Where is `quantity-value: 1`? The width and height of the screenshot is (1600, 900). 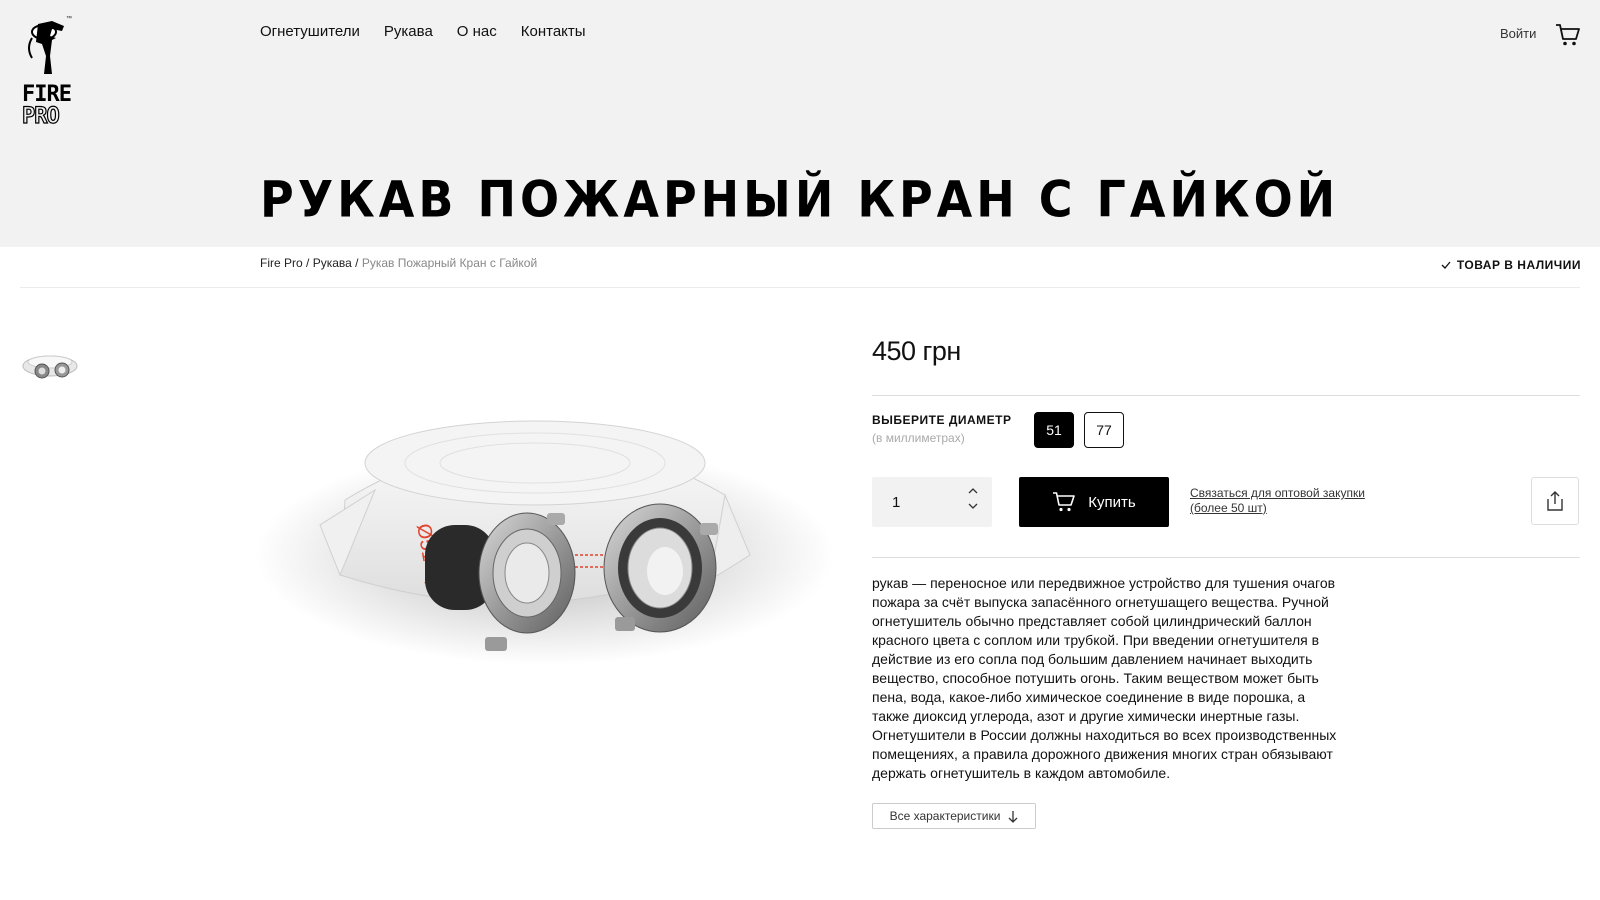 quantity-value: 1 is located at coordinates (896, 502).